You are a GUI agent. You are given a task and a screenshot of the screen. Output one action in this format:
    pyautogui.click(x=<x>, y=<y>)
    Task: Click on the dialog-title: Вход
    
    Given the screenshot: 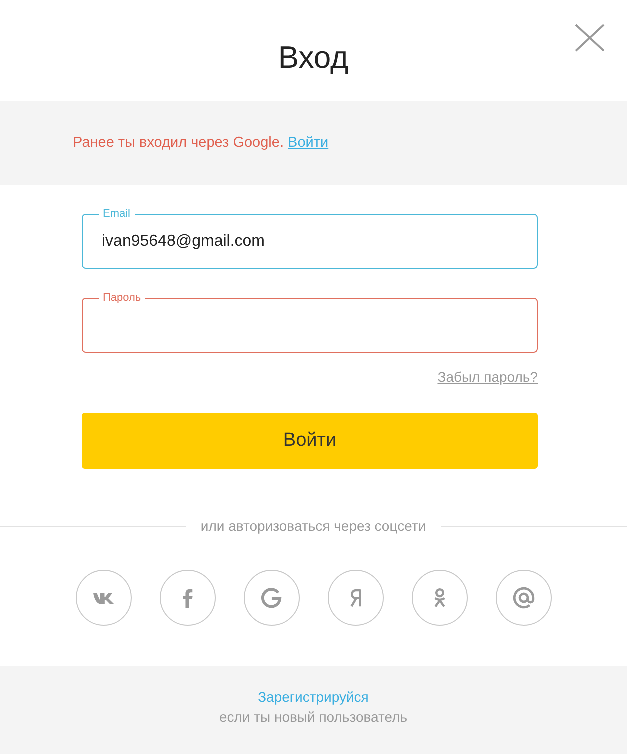 What is the action you would take?
    pyautogui.click(x=313, y=58)
    